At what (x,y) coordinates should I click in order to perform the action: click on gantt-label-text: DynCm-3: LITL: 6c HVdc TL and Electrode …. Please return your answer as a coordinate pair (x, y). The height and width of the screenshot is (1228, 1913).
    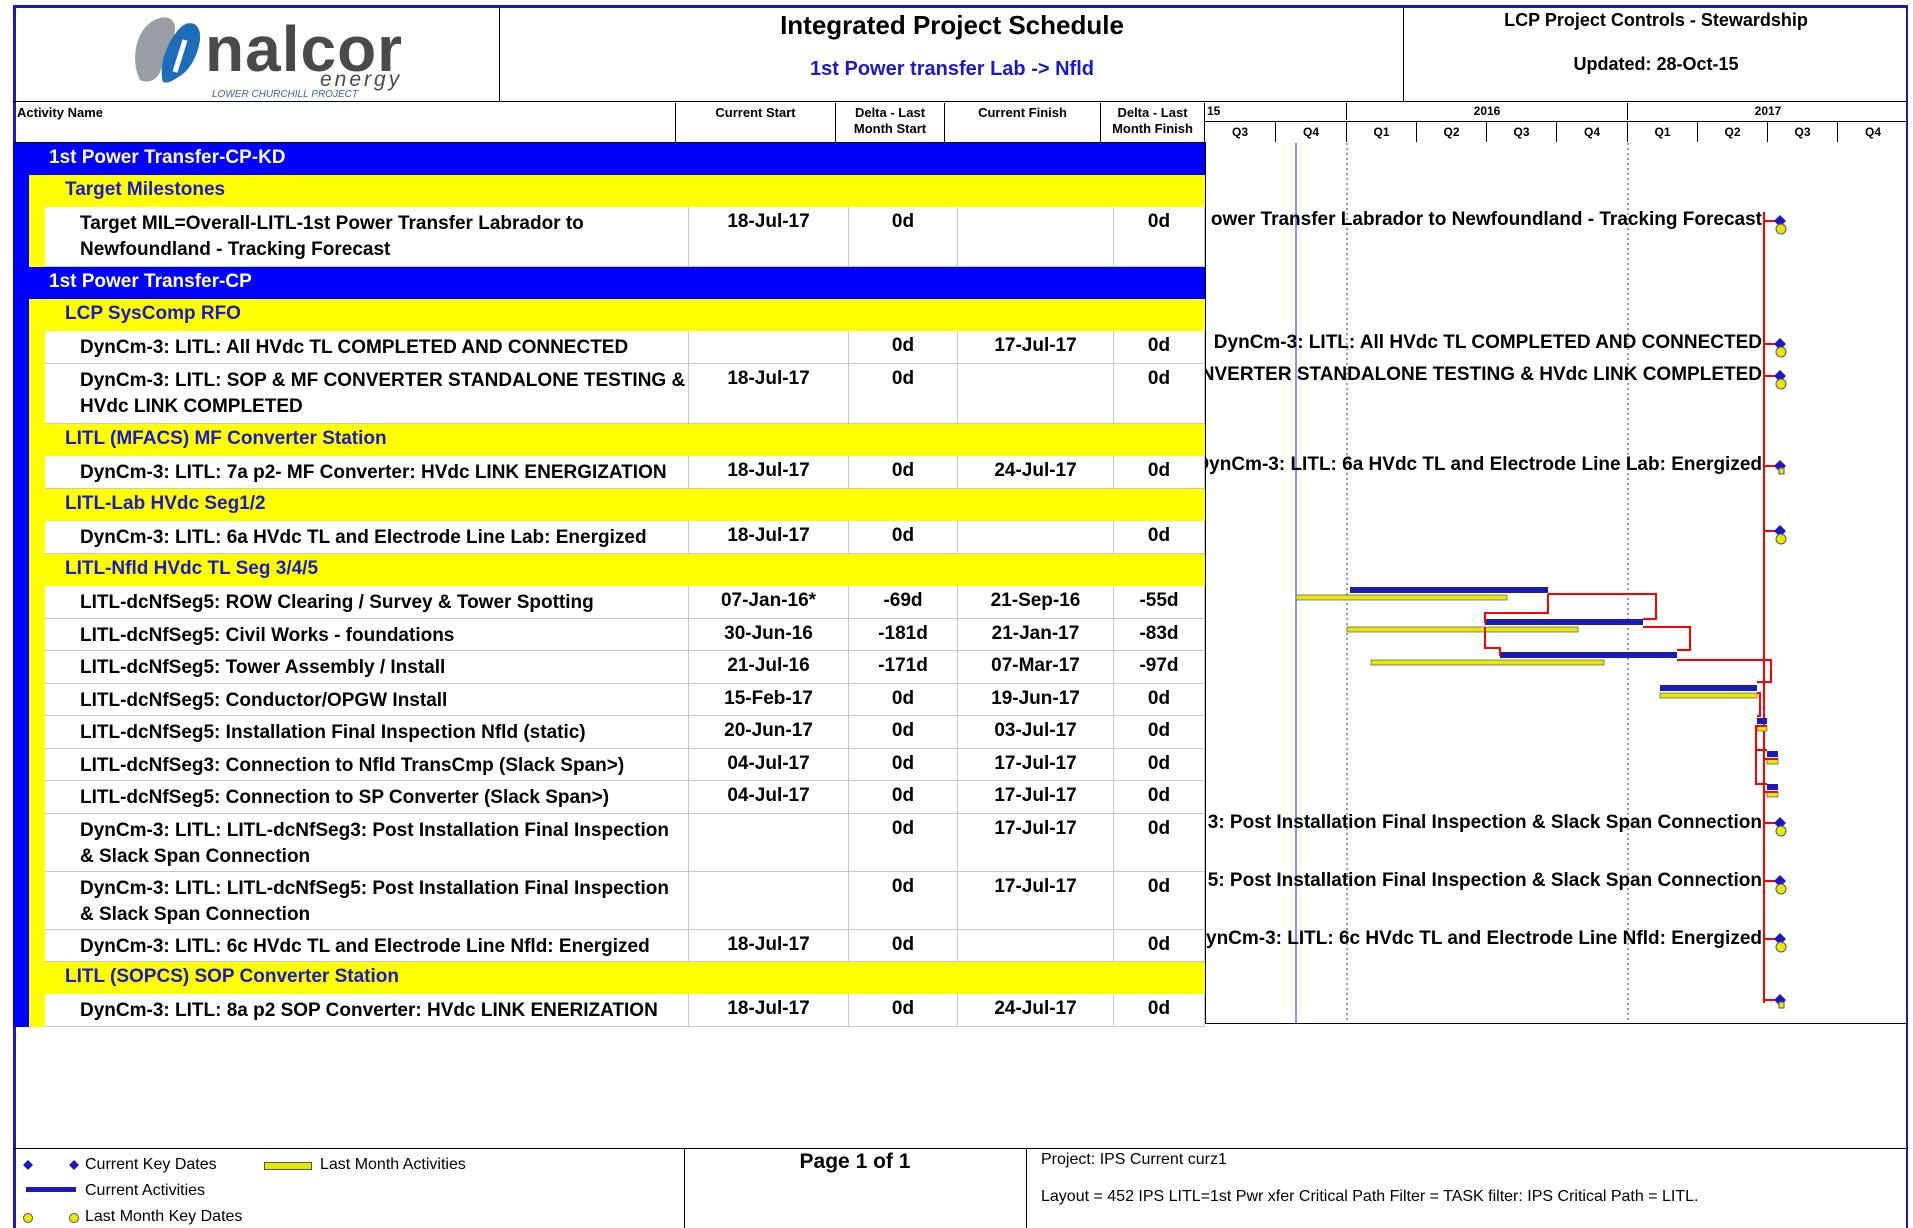
    Looking at the image, I should click on (1484, 938).